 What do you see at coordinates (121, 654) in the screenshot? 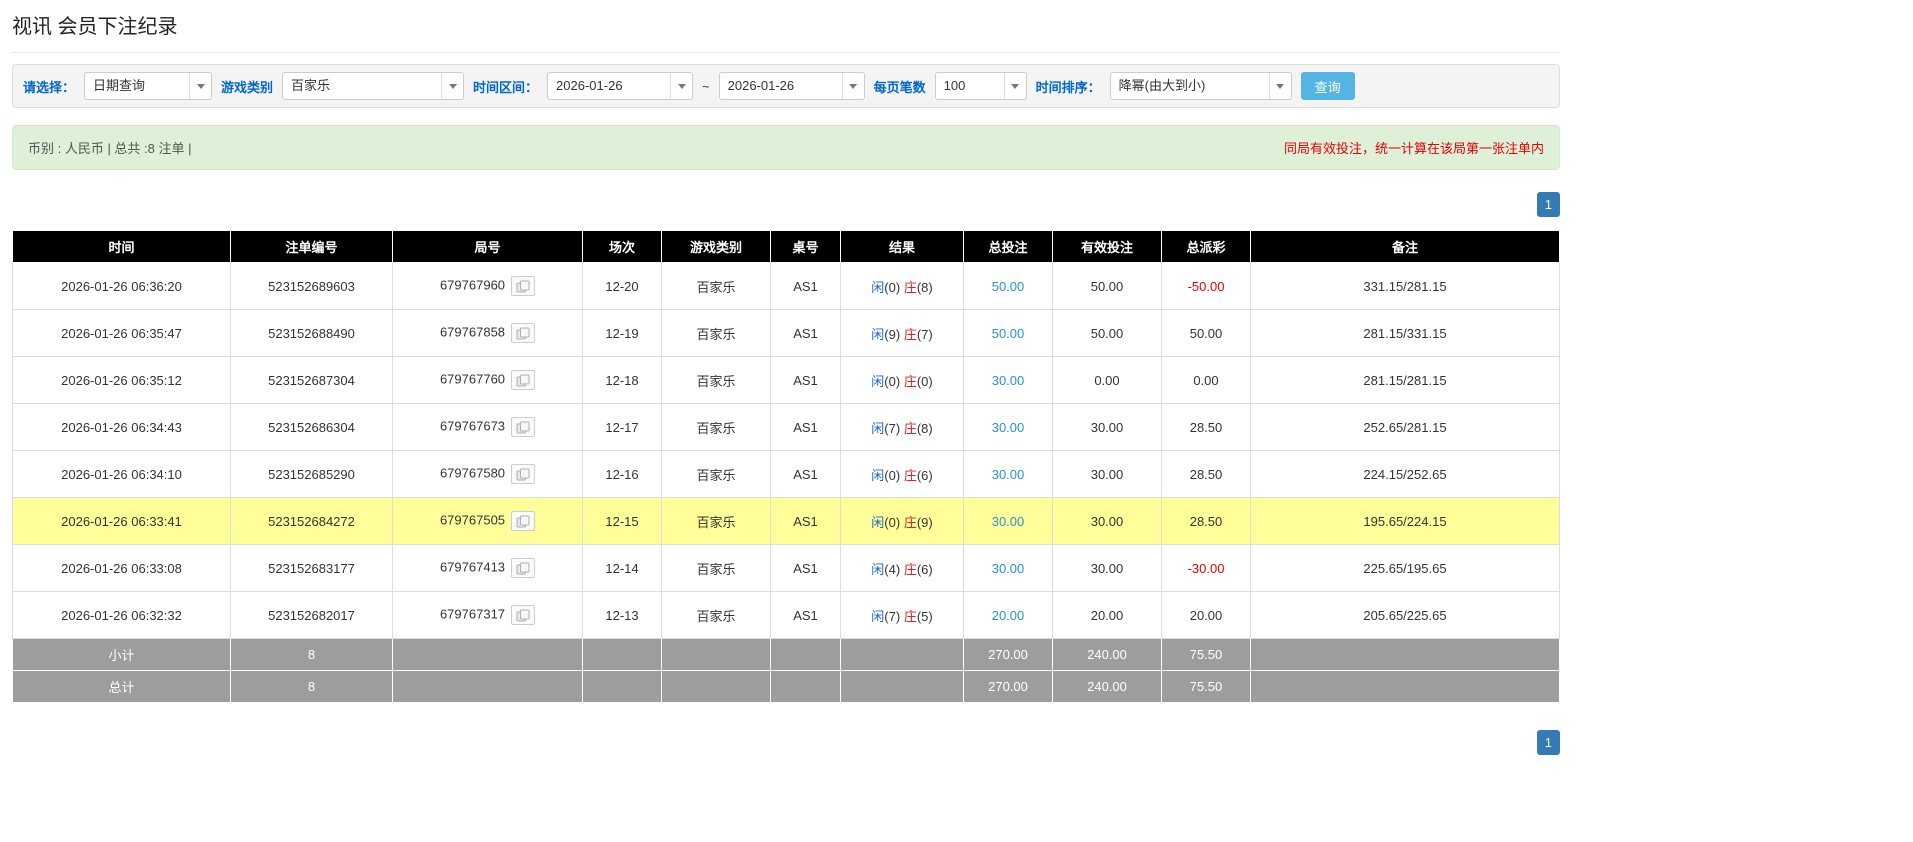
I see `footer-label: 小计` at bounding box center [121, 654].